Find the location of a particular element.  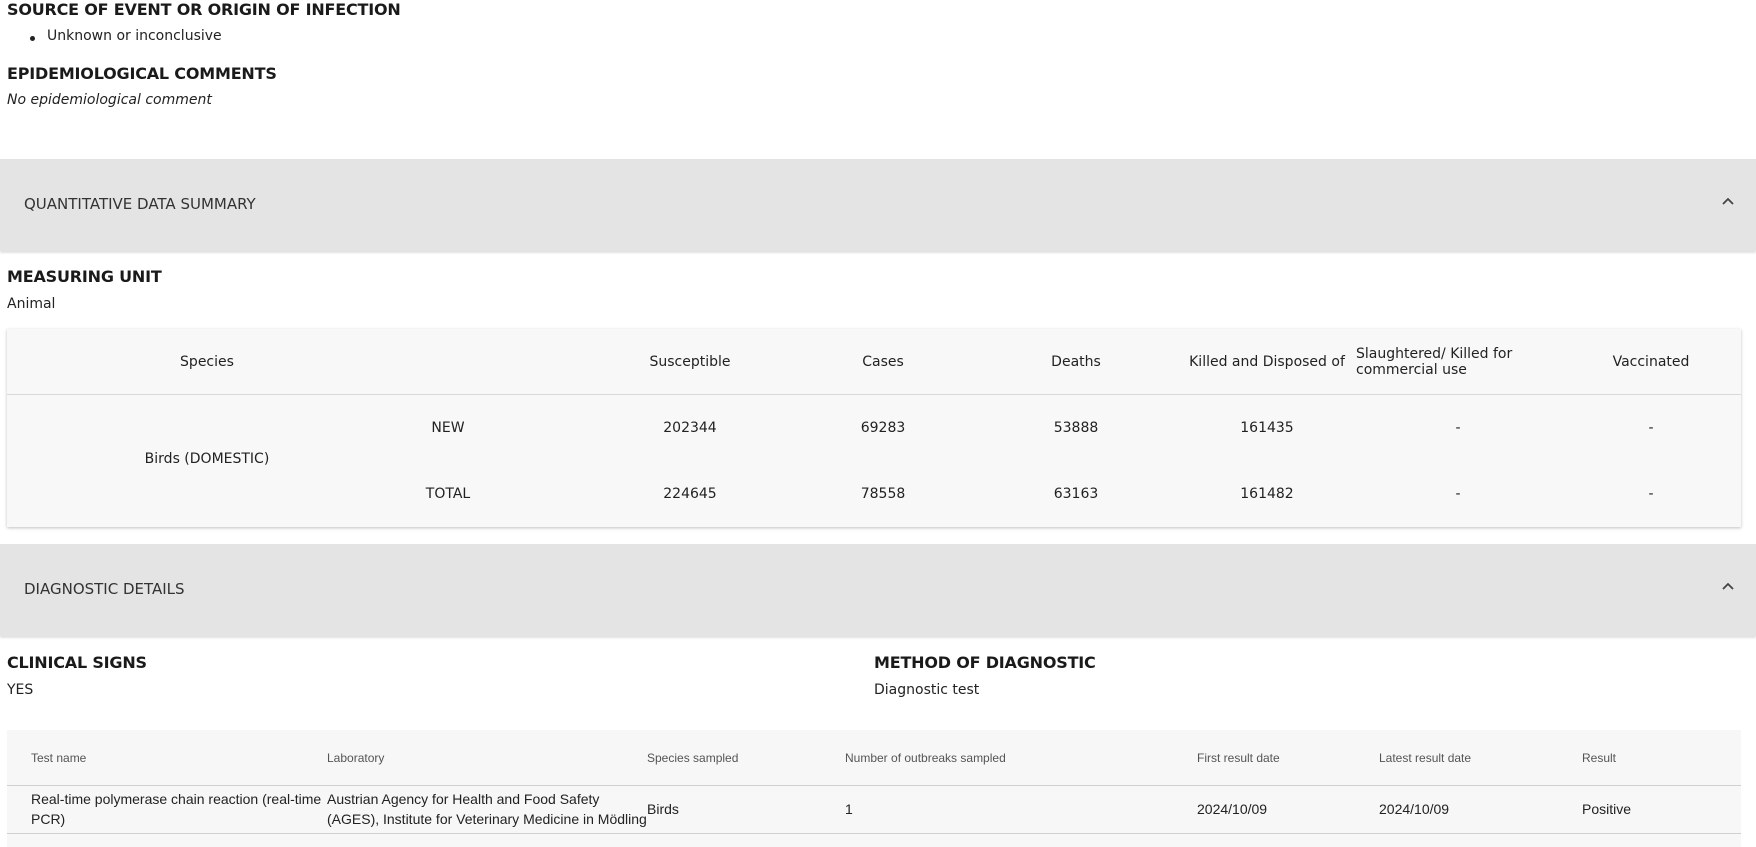

col-susceptible: Susceptible is located at coordinates (690, 362).